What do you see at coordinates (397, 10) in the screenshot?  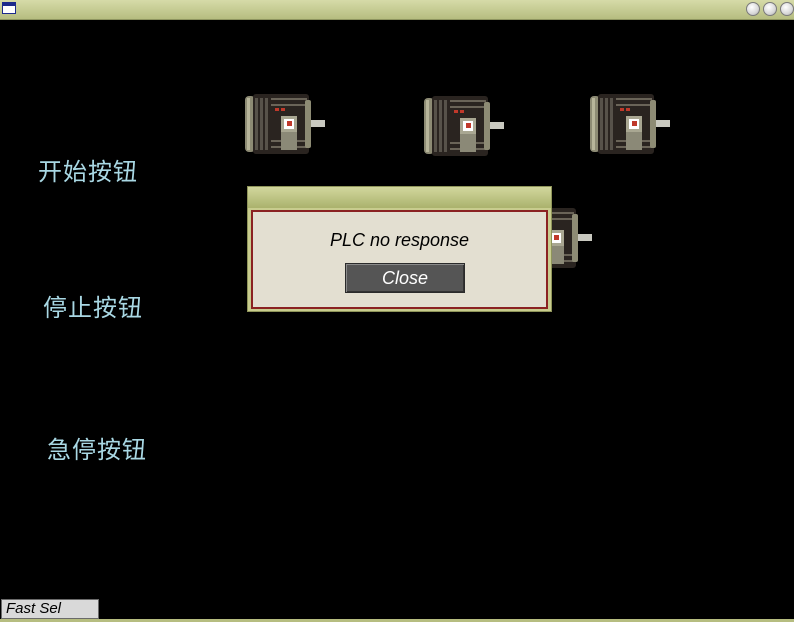 I see `window-titlebar` at bounding box center [397, 10].